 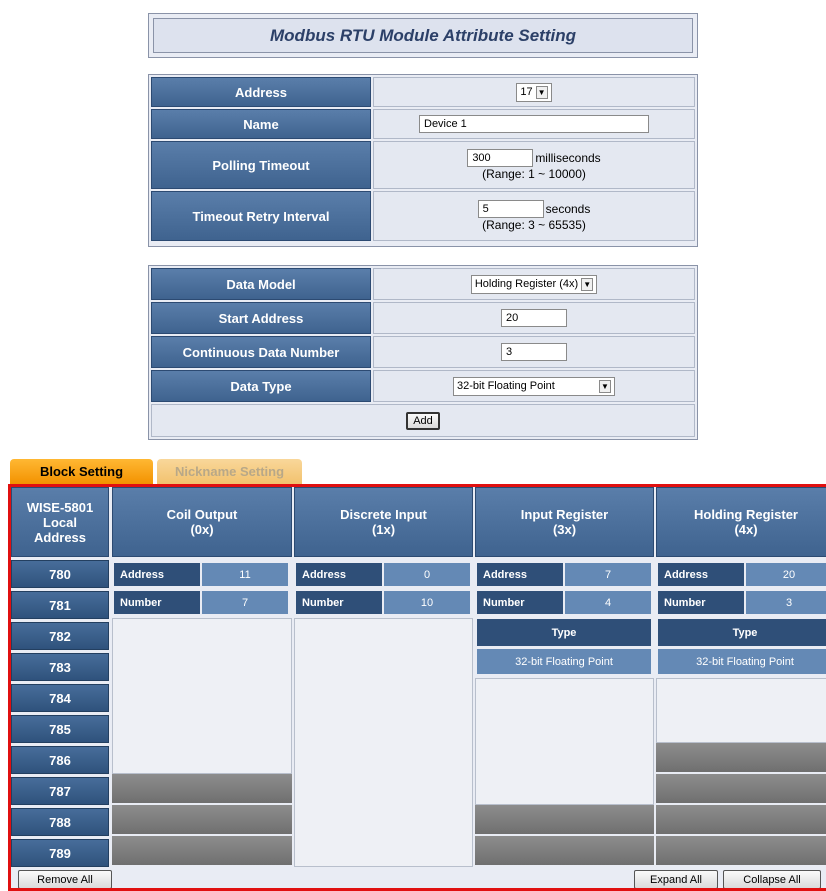 What do you see at coordinates (60, 667) in the screenshot?
I see `address-row-783: 783` at bounding box center [60, 667].